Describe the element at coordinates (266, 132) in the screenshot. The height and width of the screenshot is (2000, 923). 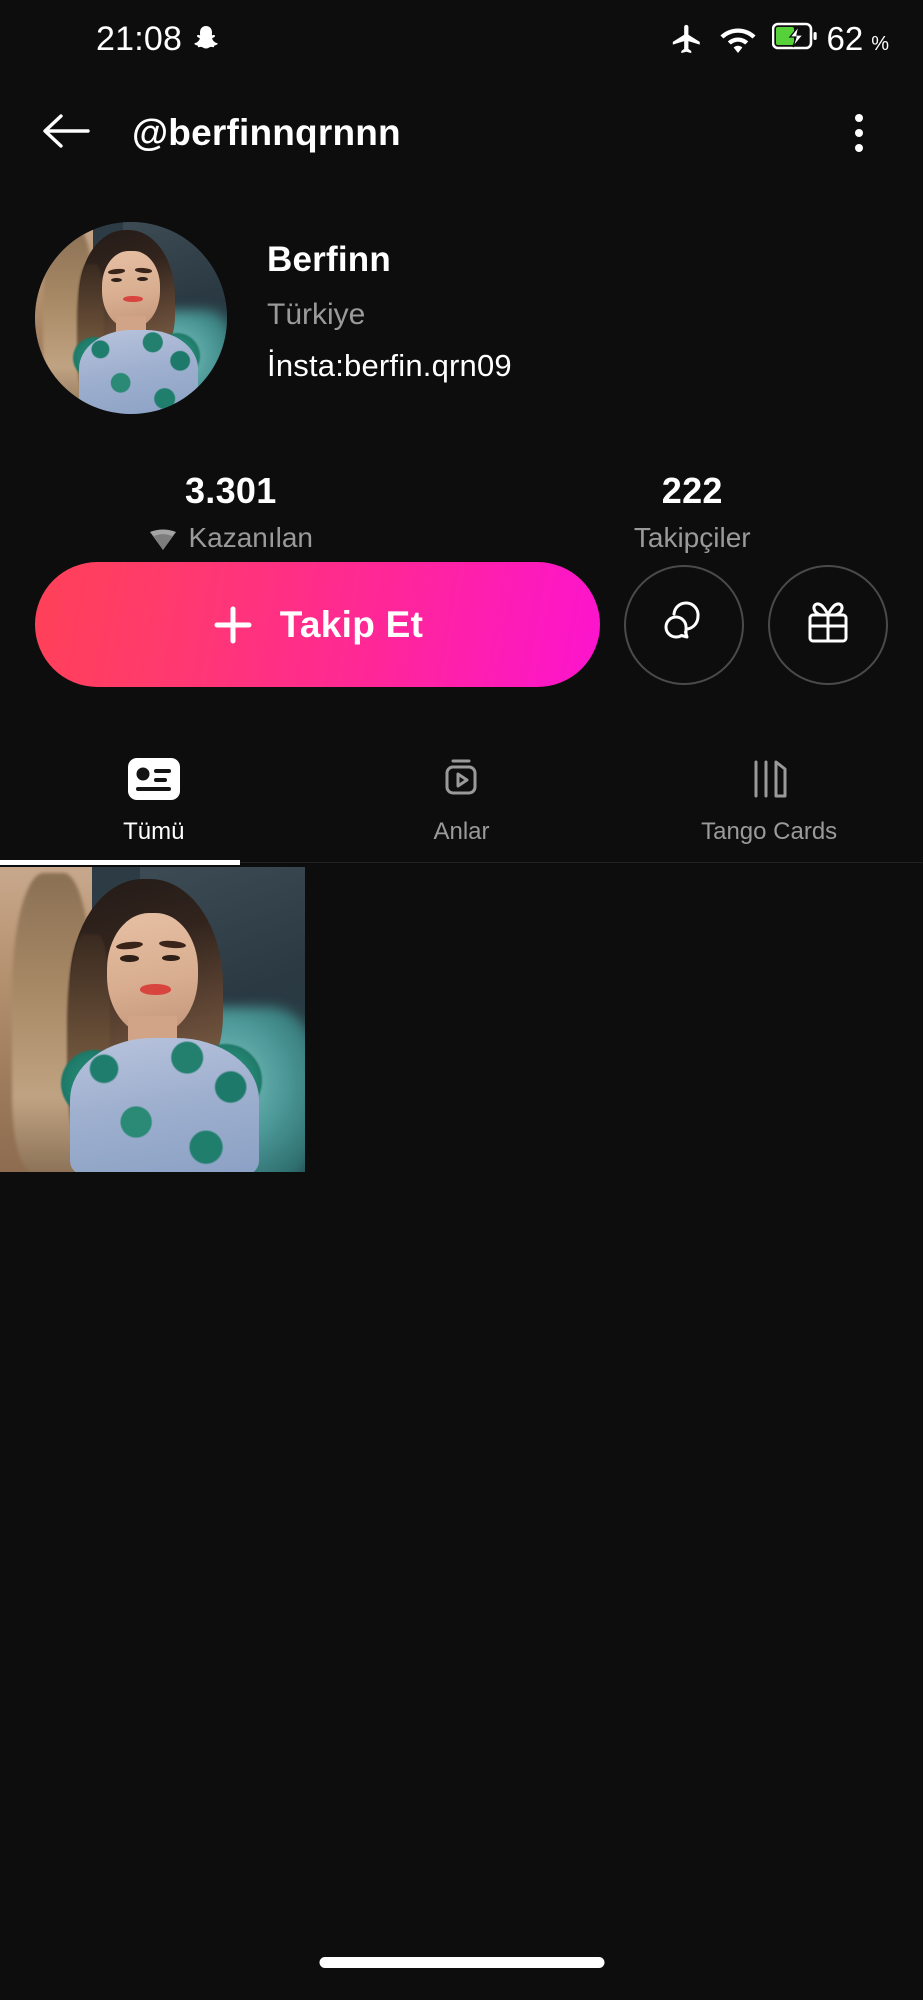
I see `page-title: @berfinnqrnnn` at that location.